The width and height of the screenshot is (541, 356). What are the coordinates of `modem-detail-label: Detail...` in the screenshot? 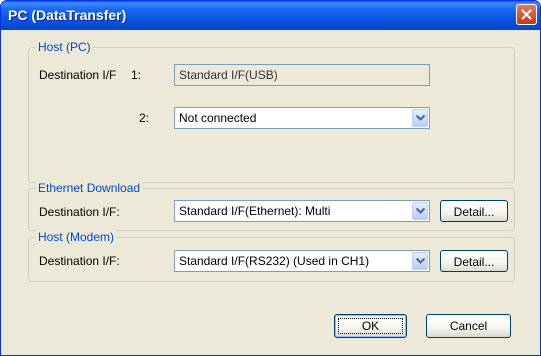 It's located at (474, 262).